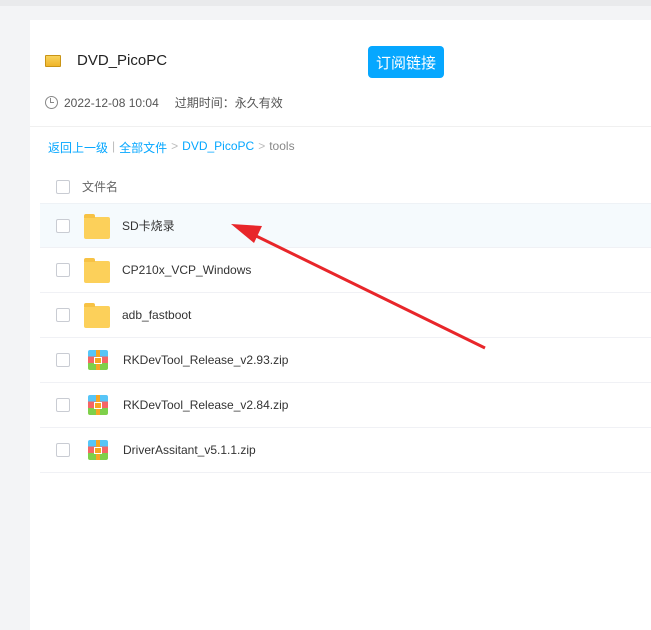 The height and width of the screenshot is (630, 651). I want to click on file-row: adb_fastboot, so click(345, 315).